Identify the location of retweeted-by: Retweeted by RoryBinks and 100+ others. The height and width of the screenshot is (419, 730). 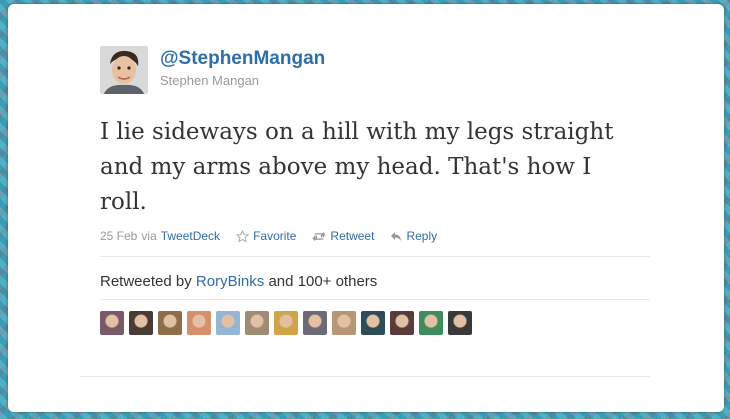
(238, 281).